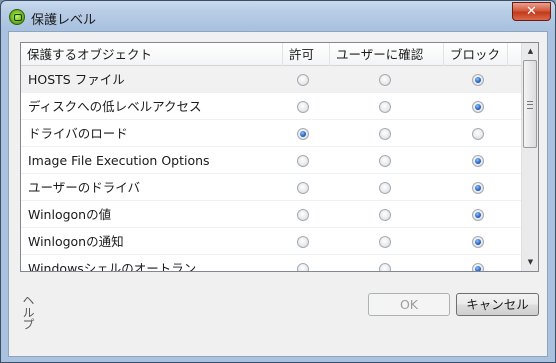 The image size is (556, 363). I want to click on table-row: Windowsシェルのオートラン, so click(271, 263).